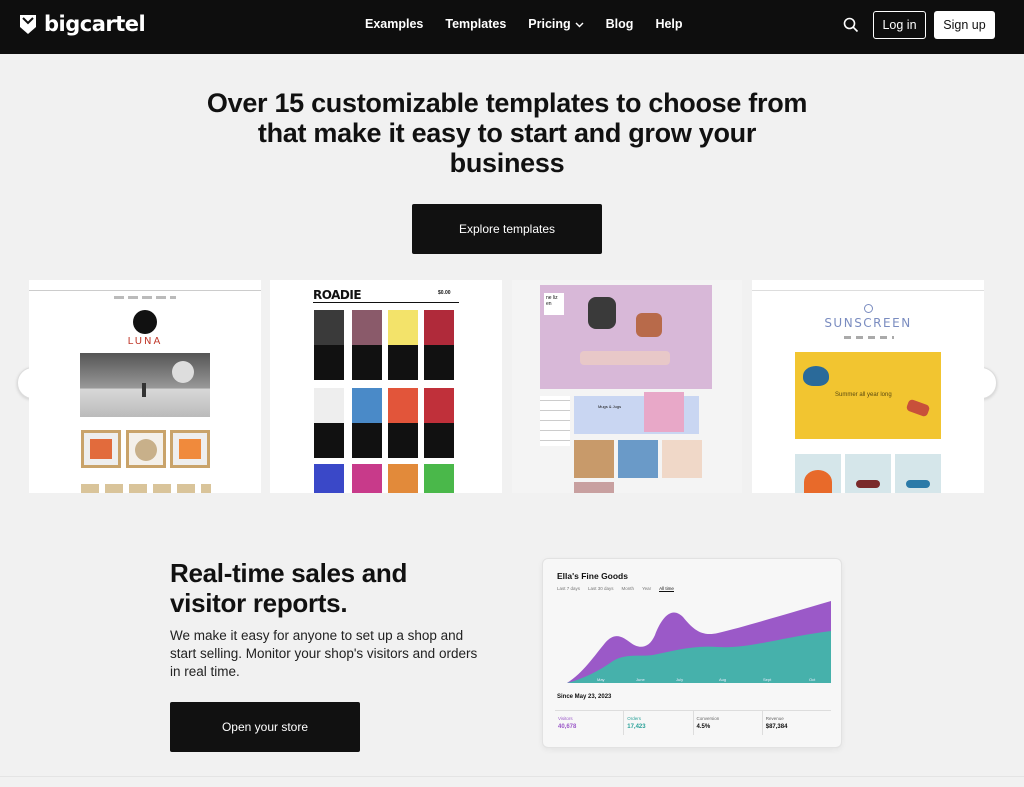 The height and width of the screenshot is (787, 1024). What do you see at coordinates (636, 413) in the screenshot?
I see `template-preview-banner: Mugs & Jugs` at bounding box center [636, 413].